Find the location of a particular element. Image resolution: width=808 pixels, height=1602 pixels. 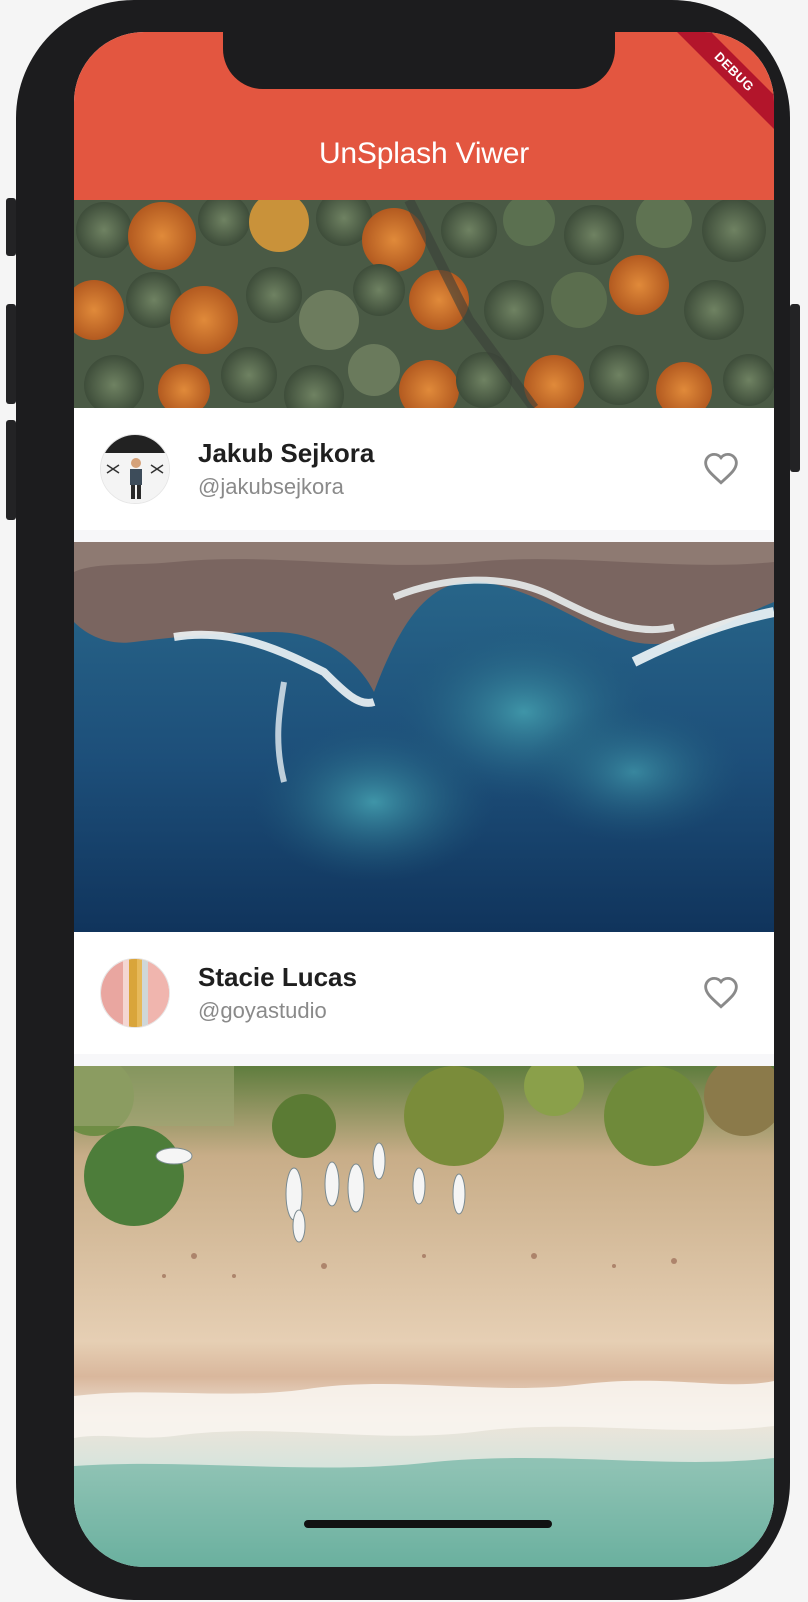

avatar-jakub is located at coordinates (135, 469).